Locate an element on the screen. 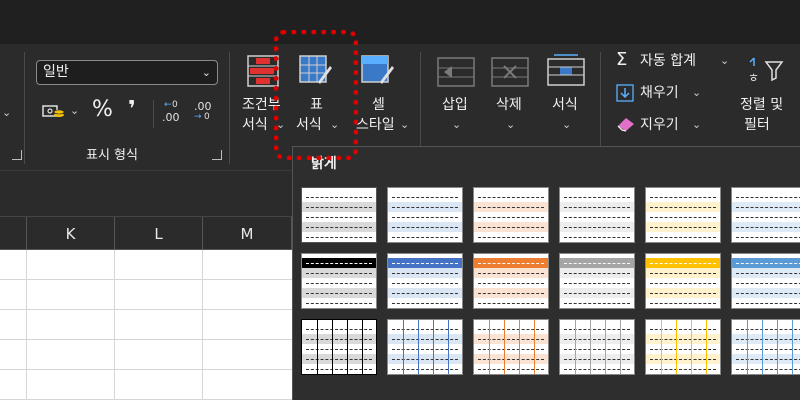 The image size is (800, 400). decrease-decimal-button: .00 → 0 is located at coordinates (204, 113).